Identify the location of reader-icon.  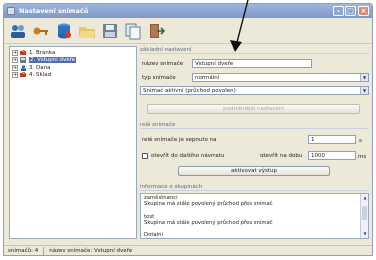
(23, 60).